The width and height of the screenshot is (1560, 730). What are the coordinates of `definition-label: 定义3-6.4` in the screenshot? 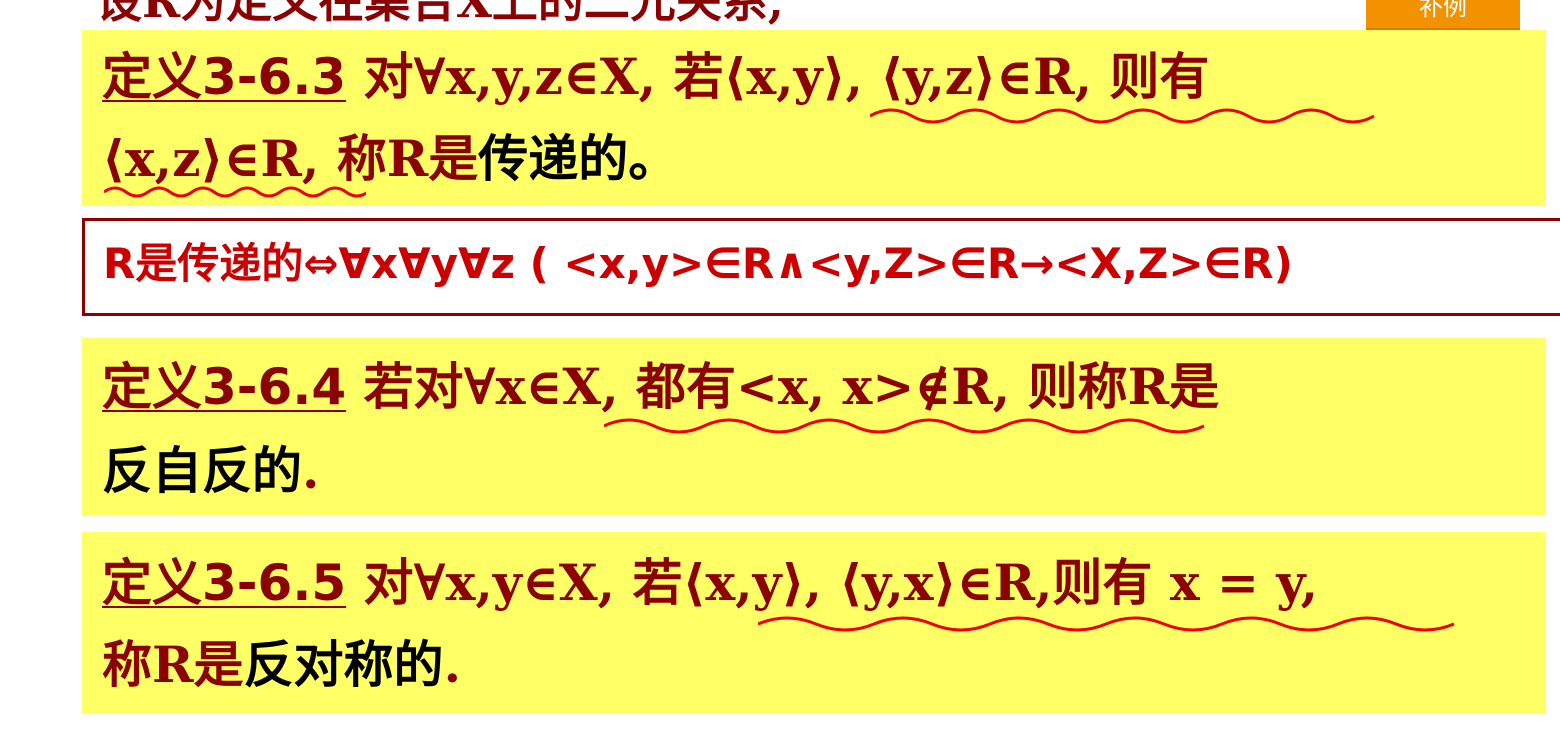 It's located at (224, 387).